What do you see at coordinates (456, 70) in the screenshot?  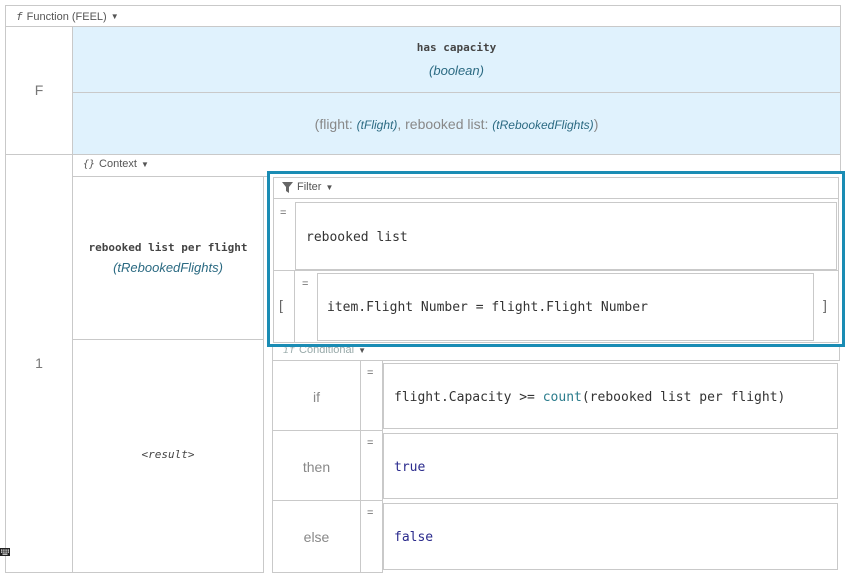 I see `decision-type: (boolean)` at bounding box center [456, 70].